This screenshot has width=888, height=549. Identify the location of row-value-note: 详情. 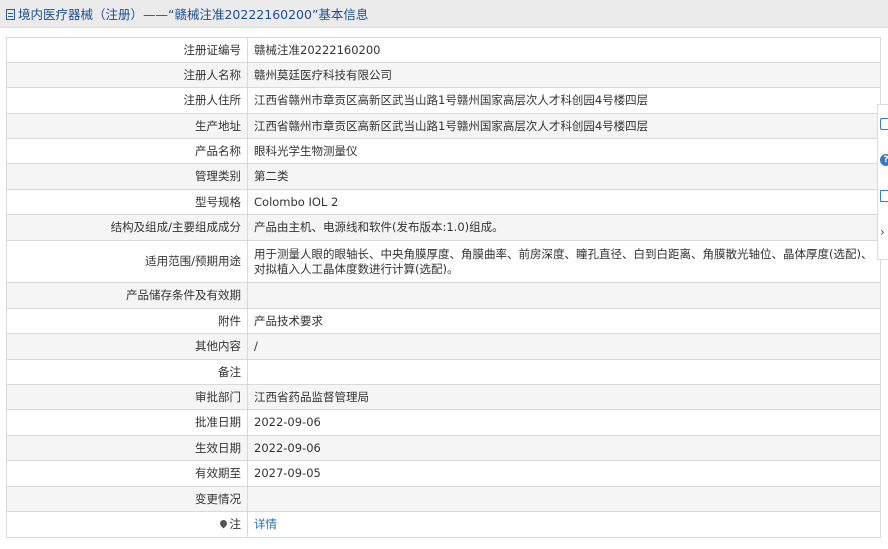
(564, 524).